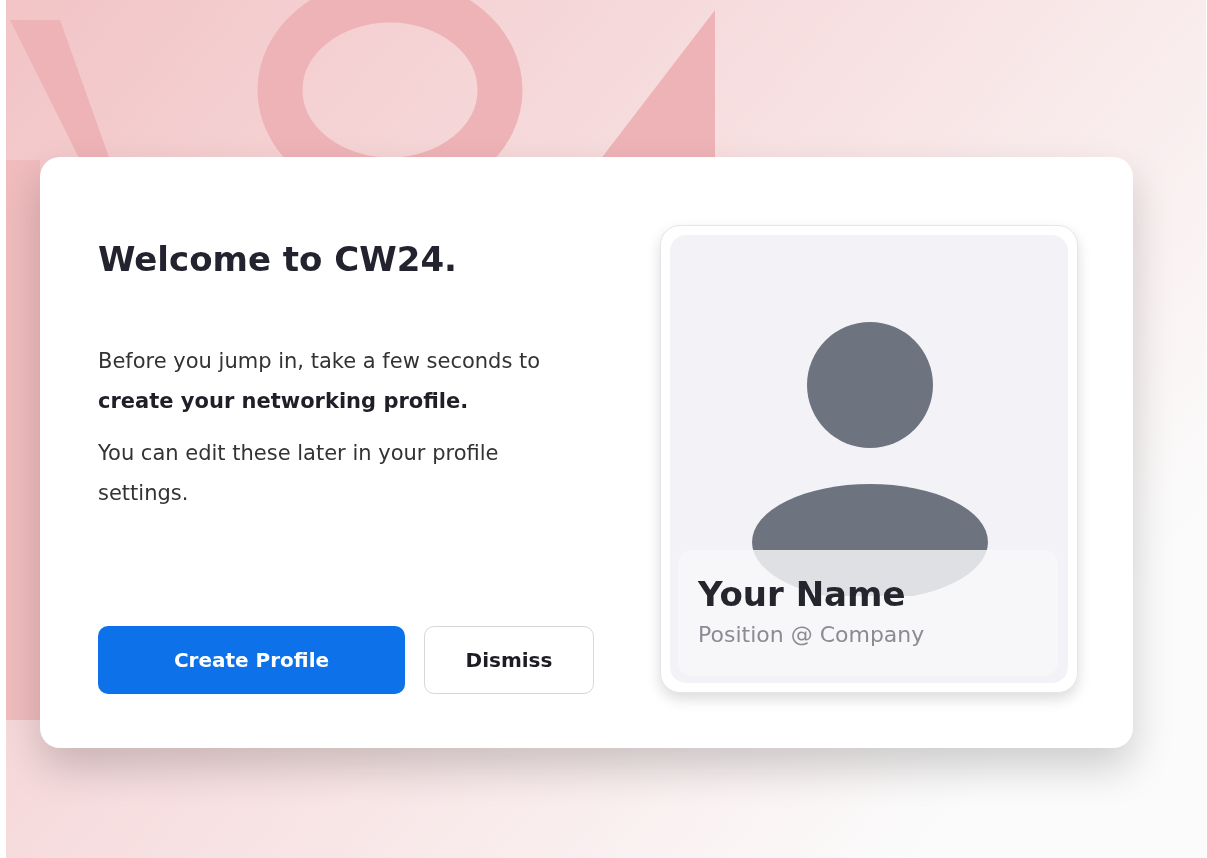 The width and height of the screenshot is (1207, 858). Describe the element at coordinates (251, 660) in the screenshot. I see `create-profile-button: Create Profile` at that location.